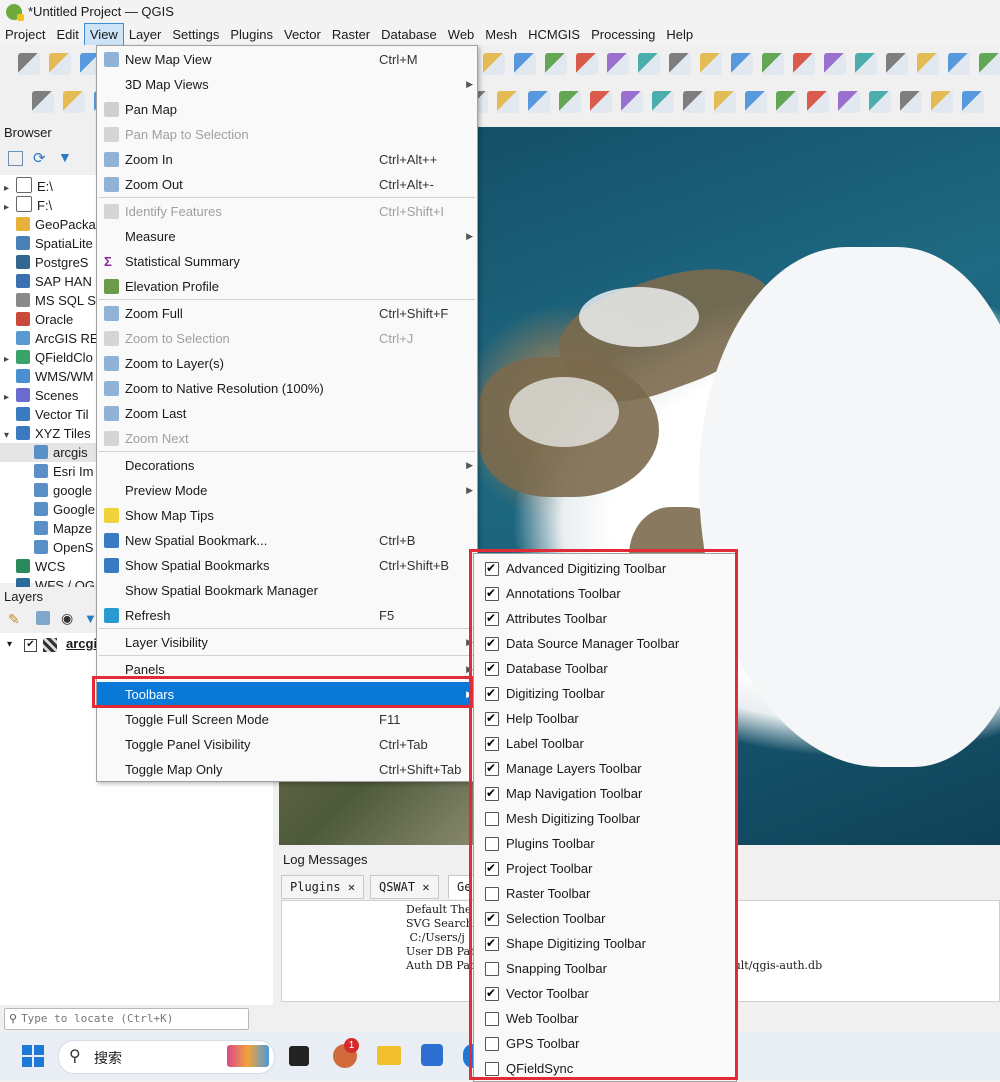 Image resolution: width=1000 pixels, height=1082 pixels. What do you see at coordinates (623, 34) in the screenshot?
I see `menu-processing: Processing` at bounding box center [623, 34].